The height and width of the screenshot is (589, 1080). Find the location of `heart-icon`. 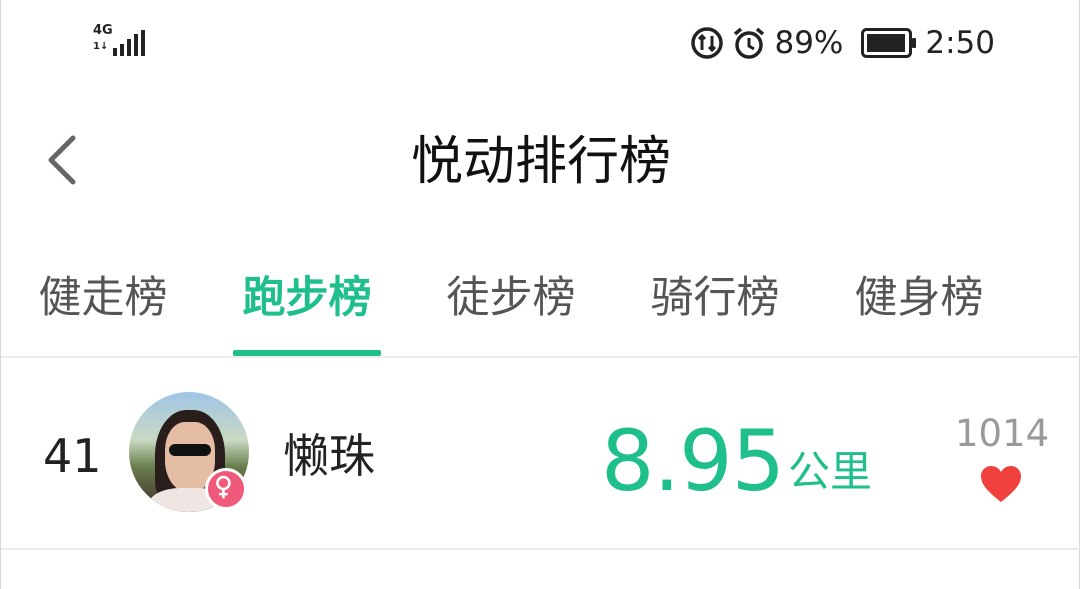

heart-icon is located at coordinates (1001, 484).